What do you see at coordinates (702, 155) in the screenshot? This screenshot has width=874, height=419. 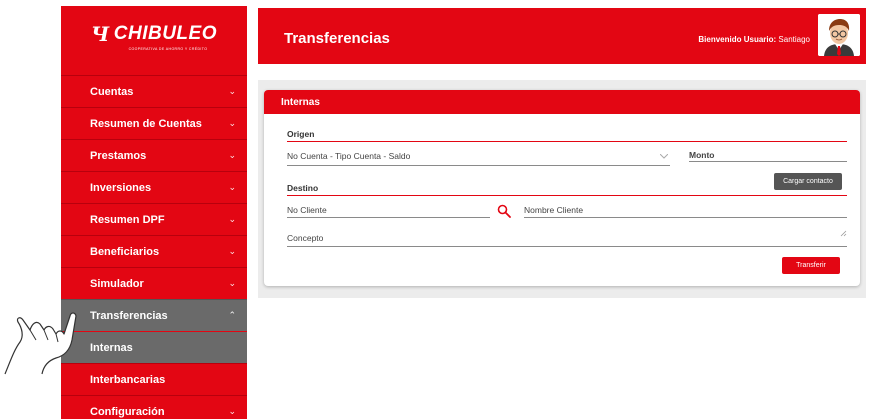 I see `monto-label: Monto` at bounding box center [702, 155].